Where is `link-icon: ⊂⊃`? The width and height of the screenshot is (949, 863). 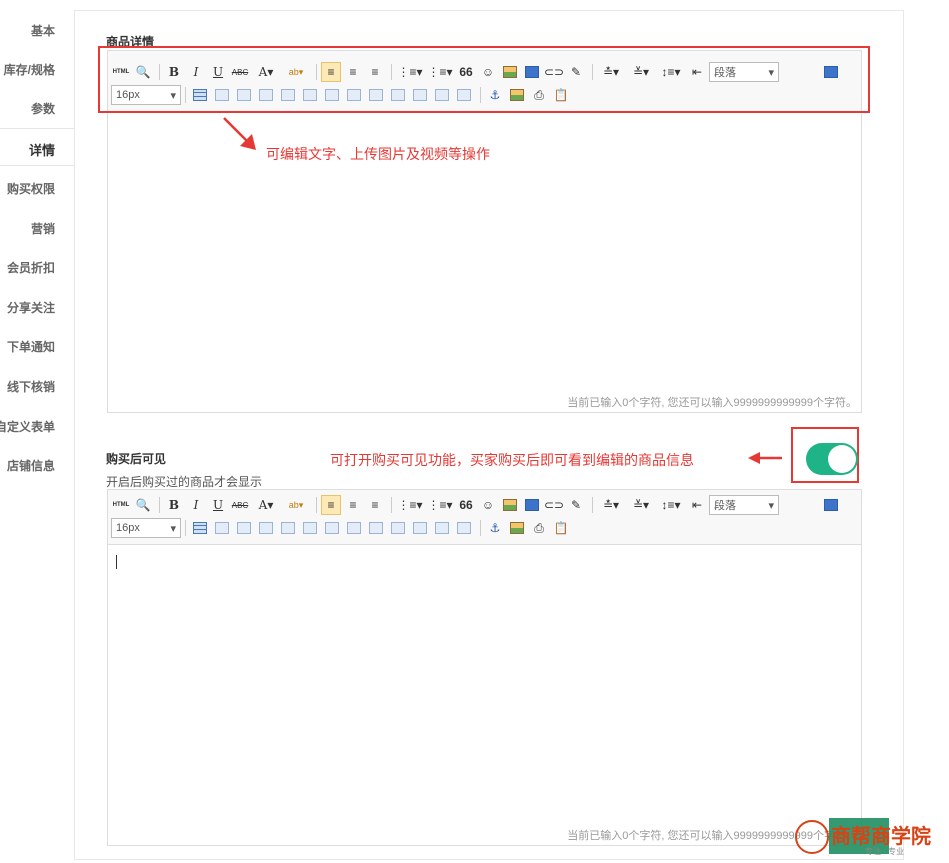
link-icon: ⊂⊃ is located at coordinates (554, 505).